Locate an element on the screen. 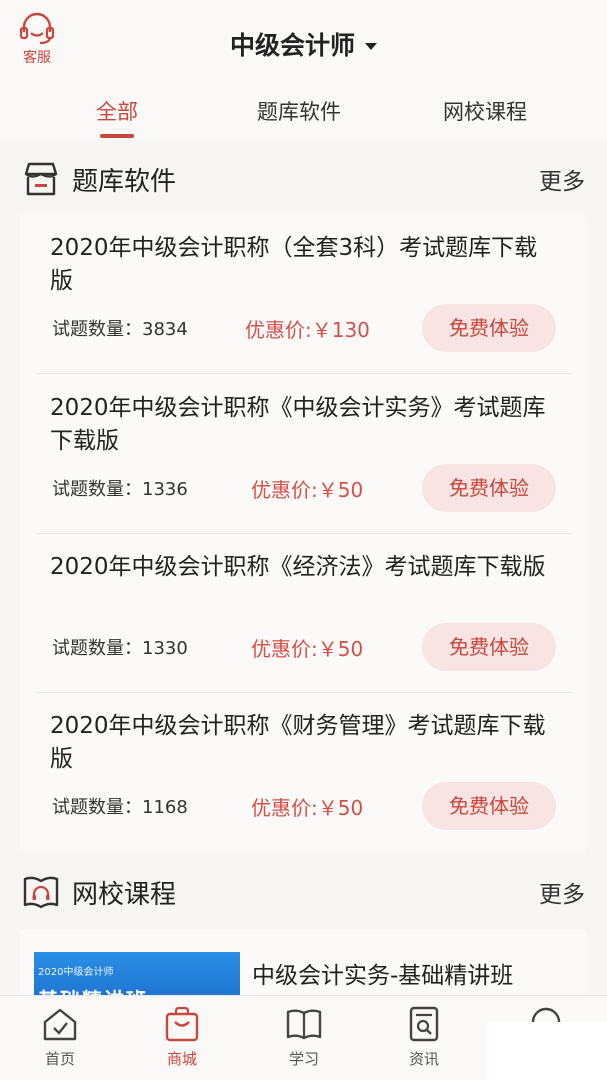 The width and height of the screenshot is (607, 1080). book-icon is located at coordinates (304, 1024).